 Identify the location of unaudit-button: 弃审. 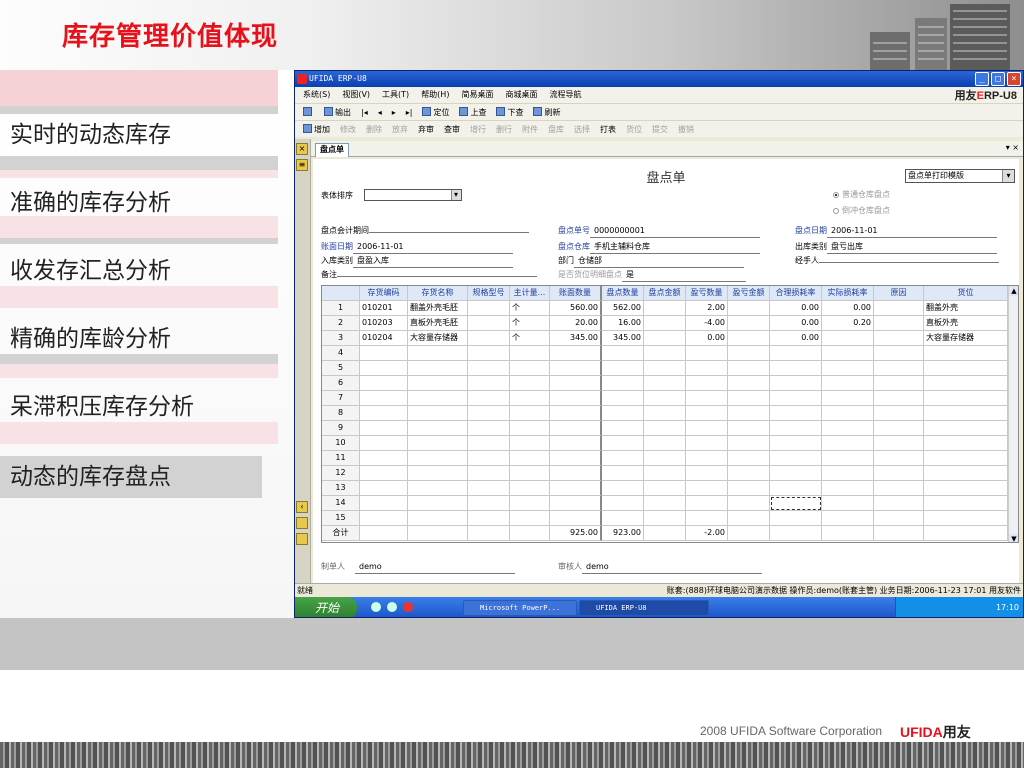
(426, 129).